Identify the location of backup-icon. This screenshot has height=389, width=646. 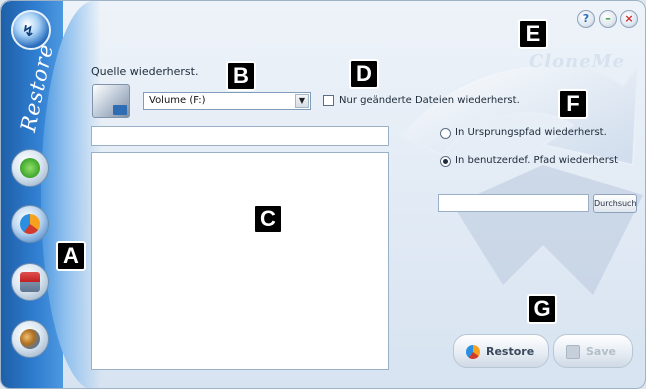
(30, 168).